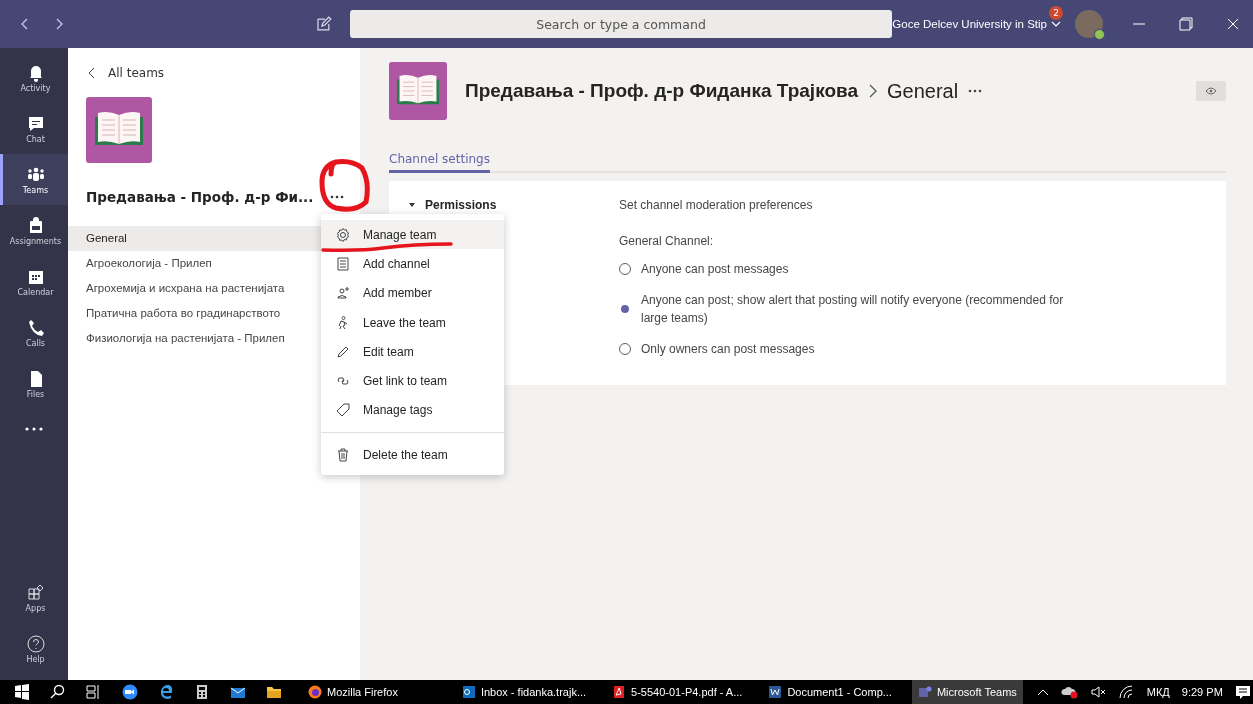  Describe the element at coordinates (166, 692) in the screenshot. I see `browser-icon` at that location.